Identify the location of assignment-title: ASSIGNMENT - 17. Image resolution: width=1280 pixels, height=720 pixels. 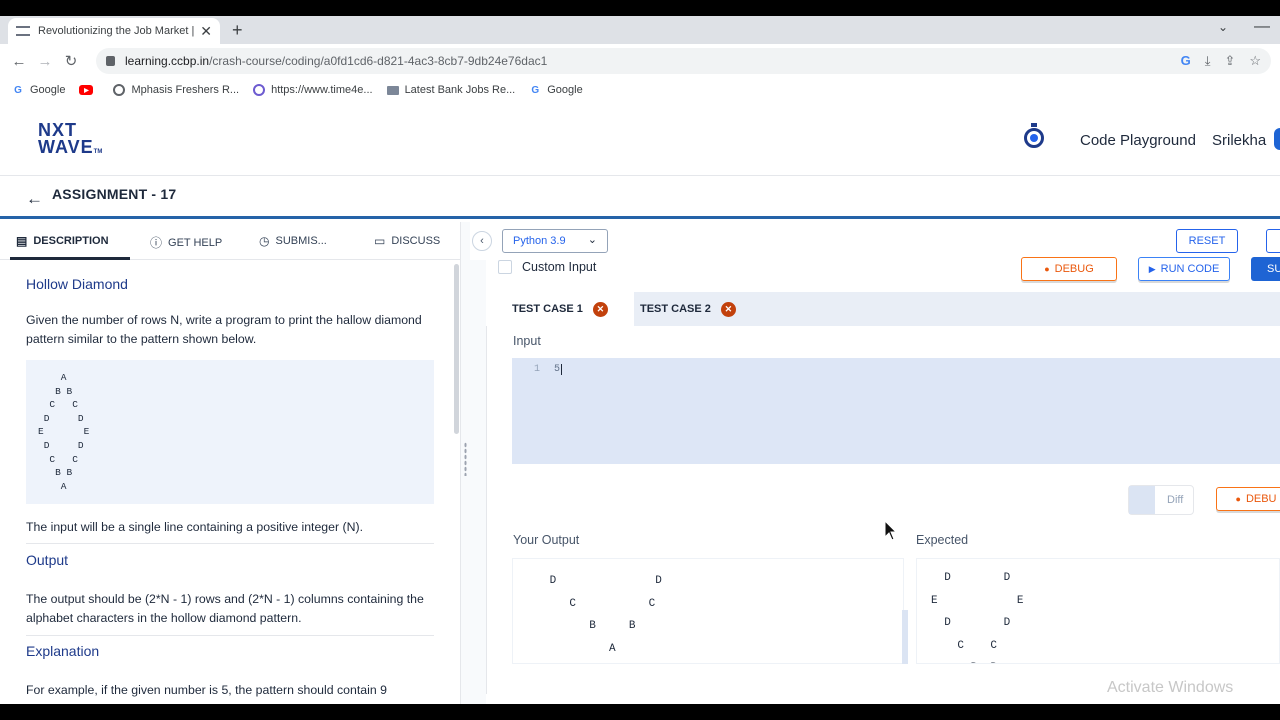
(114, 194).